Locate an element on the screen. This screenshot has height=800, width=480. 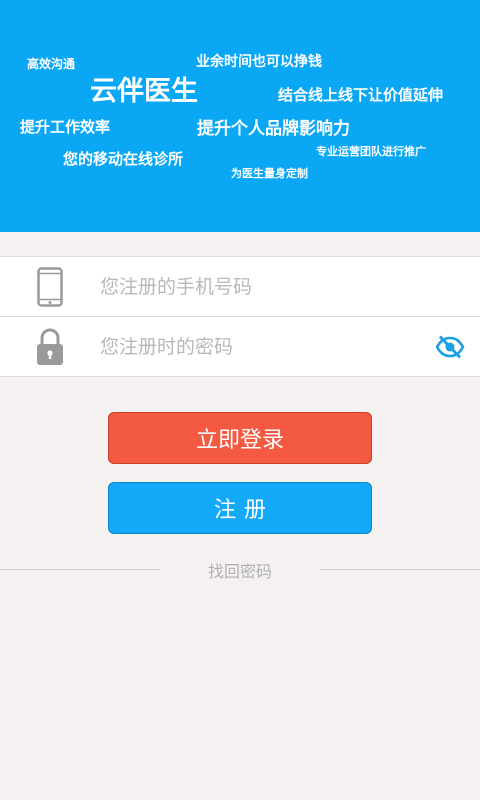
phone-row is located at coordinates (240, 286).